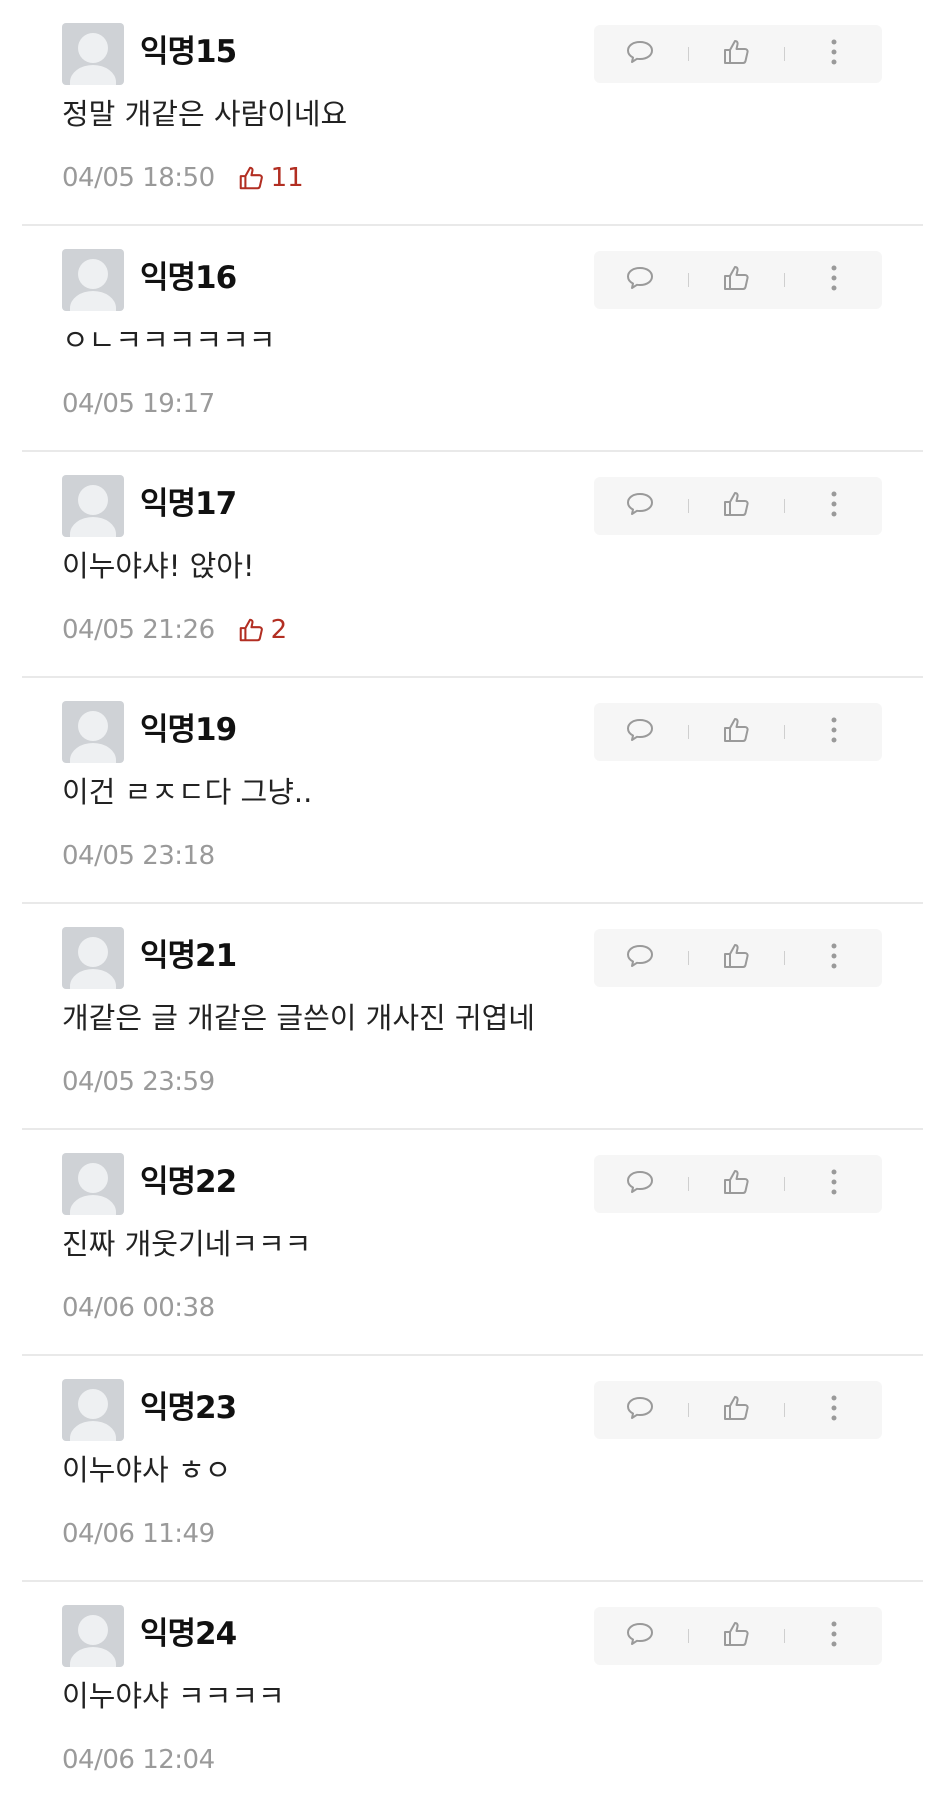 This screenshot has width=945, height=1808. What do you see at coordinates (188, 730) in the screenshot?
I see `comment-author: 익명19` at bounding box center [188, 730].